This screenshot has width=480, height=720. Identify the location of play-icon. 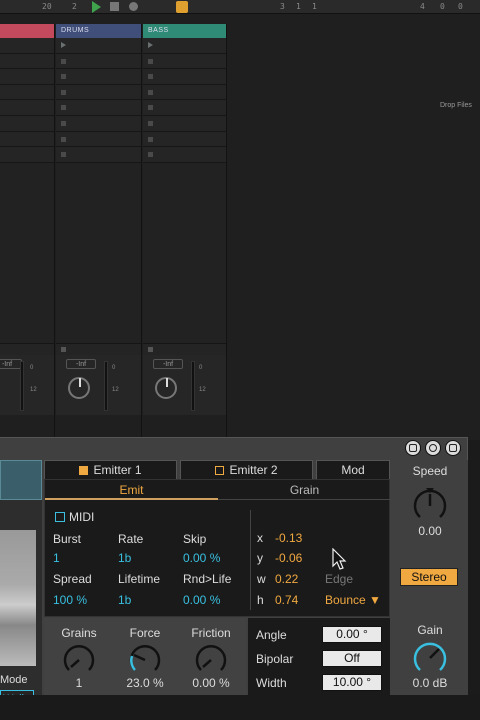
(96, 7).